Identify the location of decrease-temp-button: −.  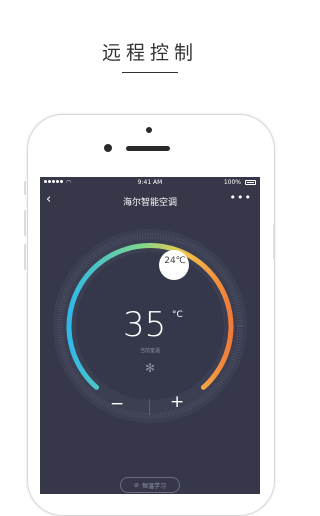
(117, 404).